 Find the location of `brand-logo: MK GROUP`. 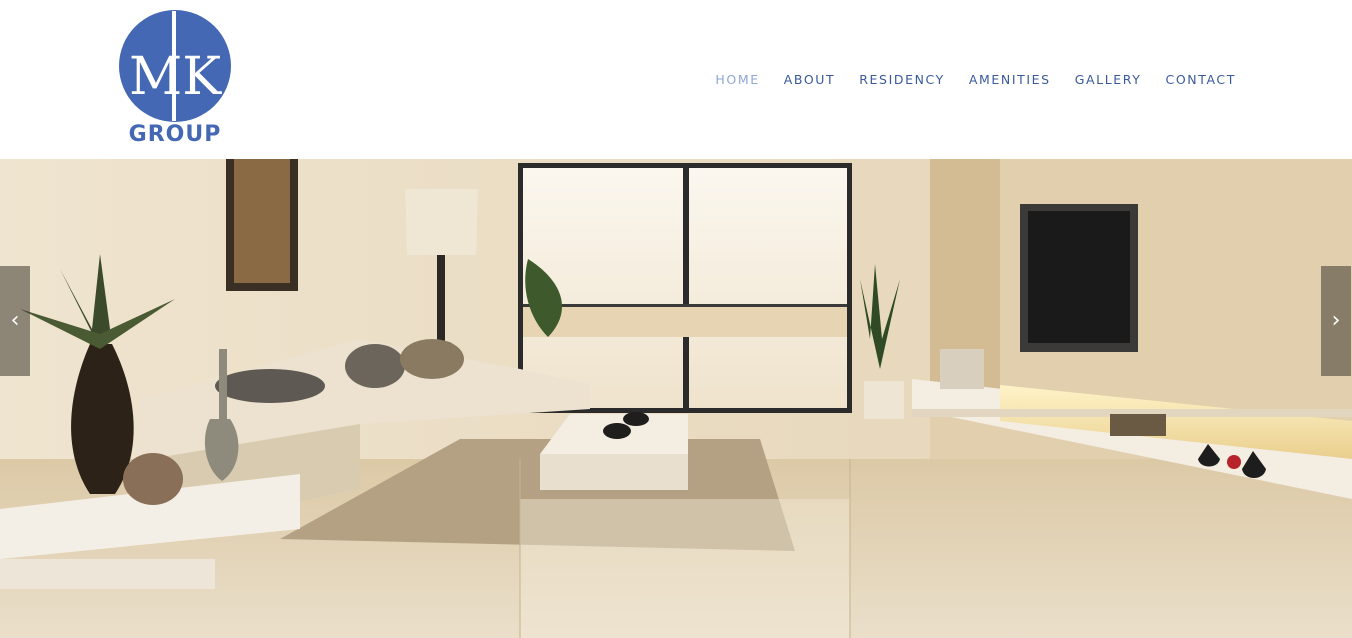

brand-logo: MK GROUP is located at coordinates (175, 78).